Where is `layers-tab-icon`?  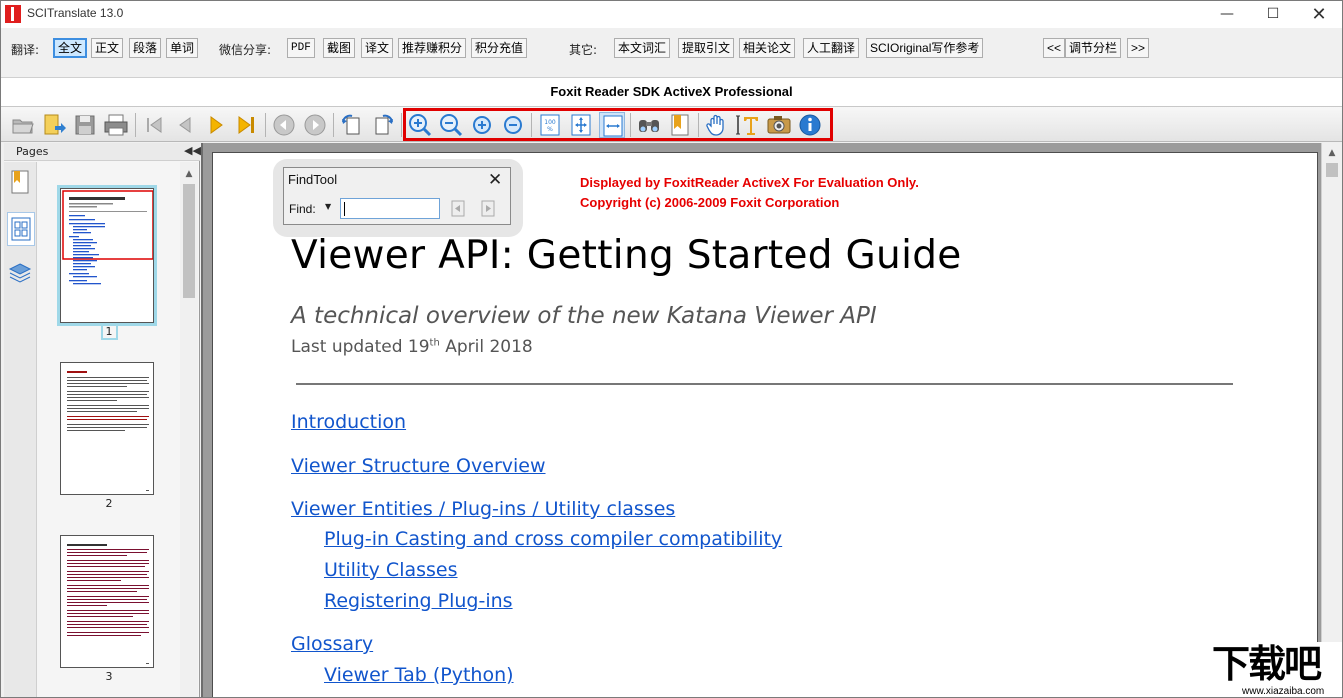
layers-tab-icon is located at coordinates (21, 275).